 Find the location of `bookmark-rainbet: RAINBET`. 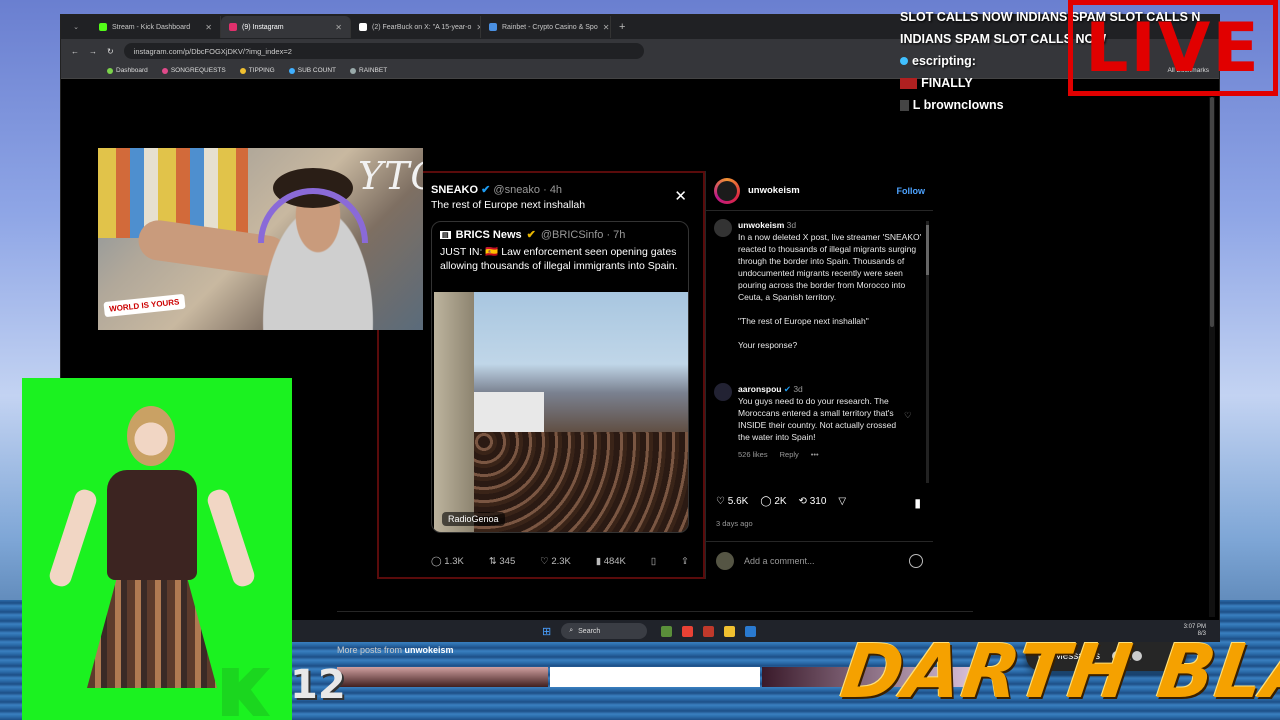

bookmark-rainbet: RAINBET is located at coordinates (368, 70).